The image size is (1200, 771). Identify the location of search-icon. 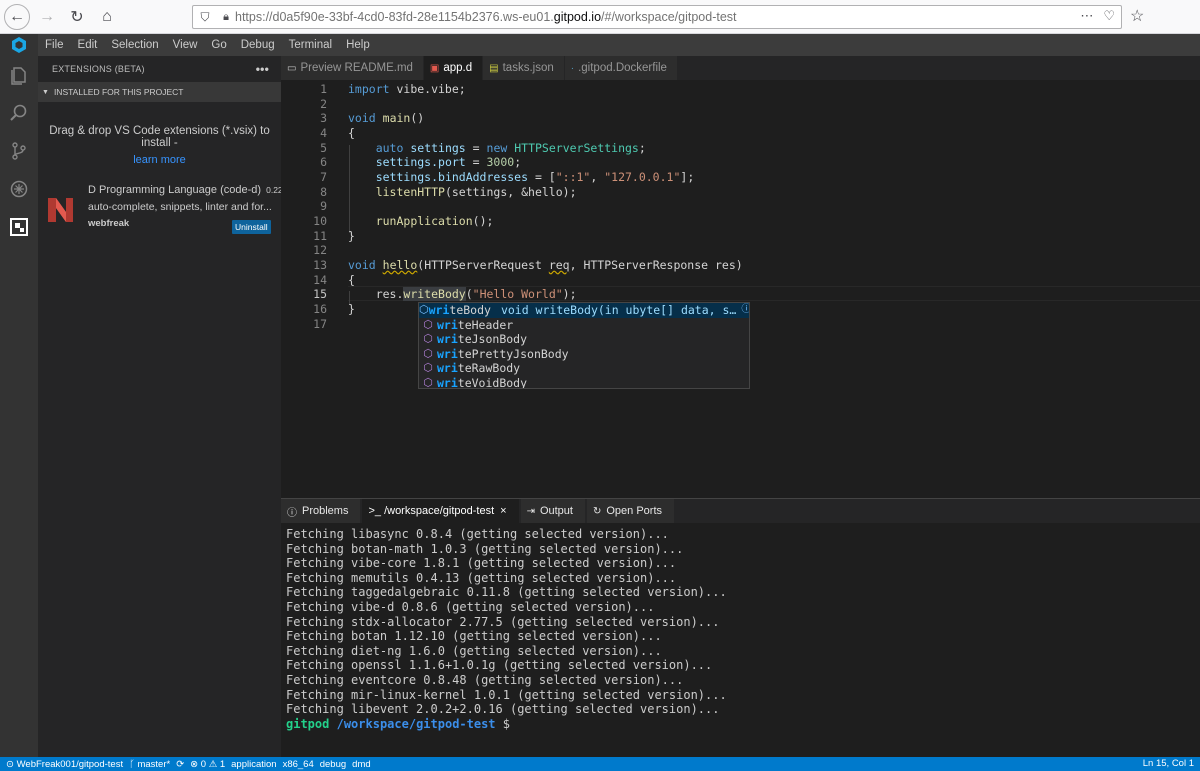
(19, 113).